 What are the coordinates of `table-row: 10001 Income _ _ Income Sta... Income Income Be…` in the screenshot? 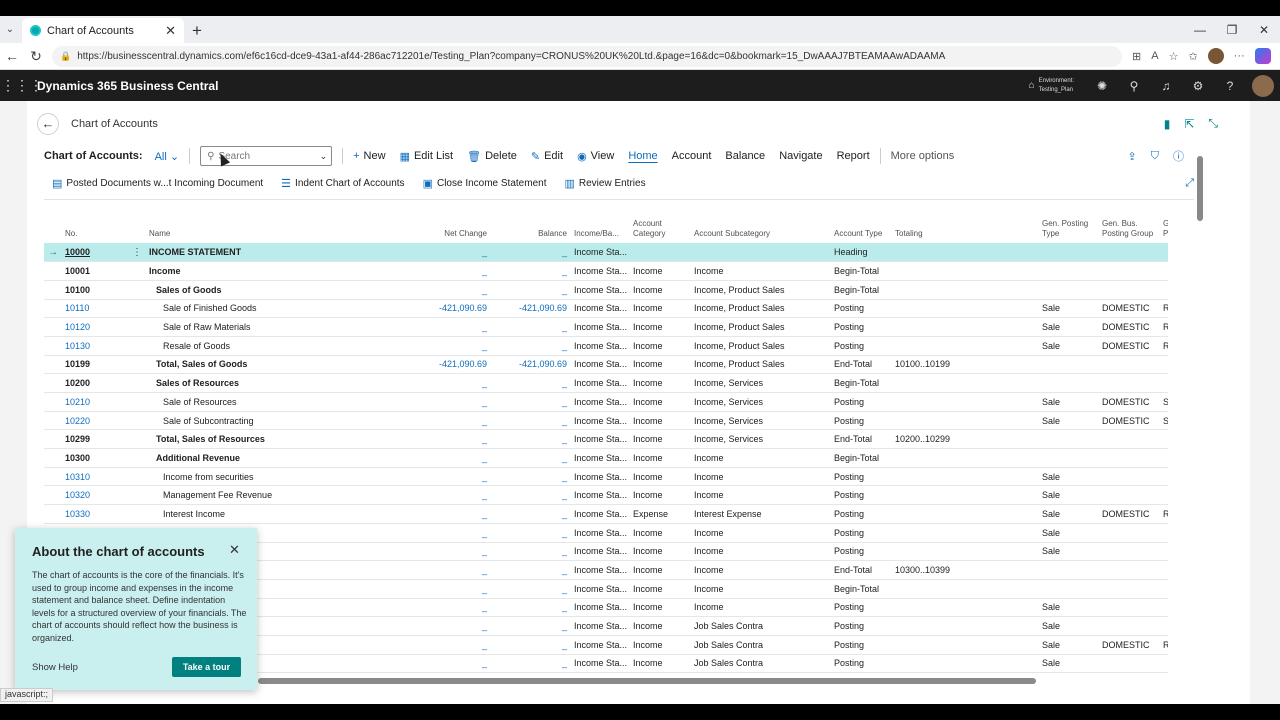 It's located at (606, 271).